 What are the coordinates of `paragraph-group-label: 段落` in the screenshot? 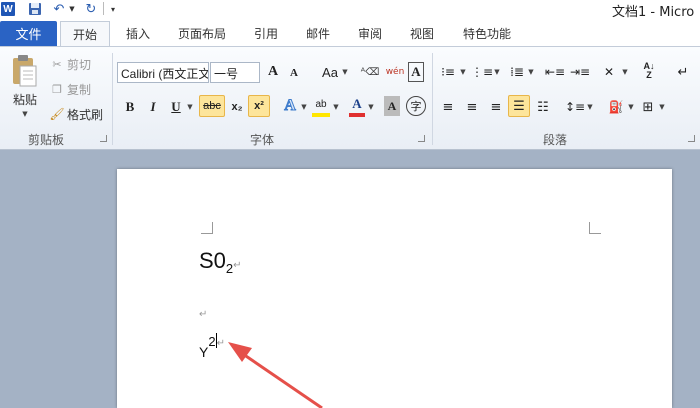 It's located at (555, 140).